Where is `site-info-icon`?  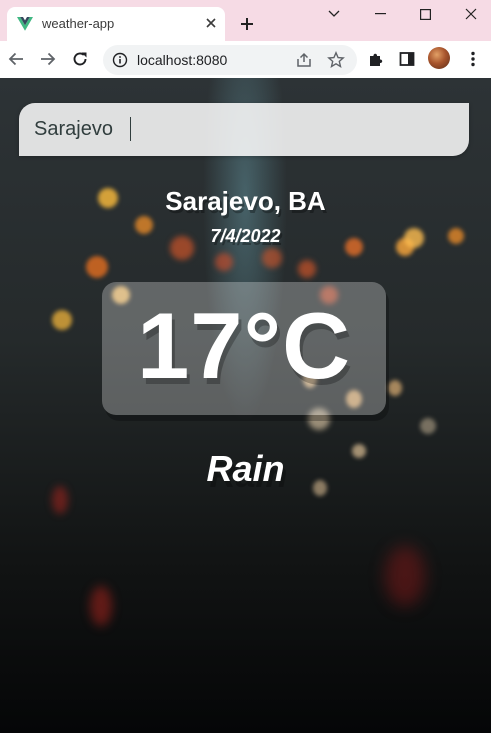
site-info-icon is located at coordinates (120, 60).